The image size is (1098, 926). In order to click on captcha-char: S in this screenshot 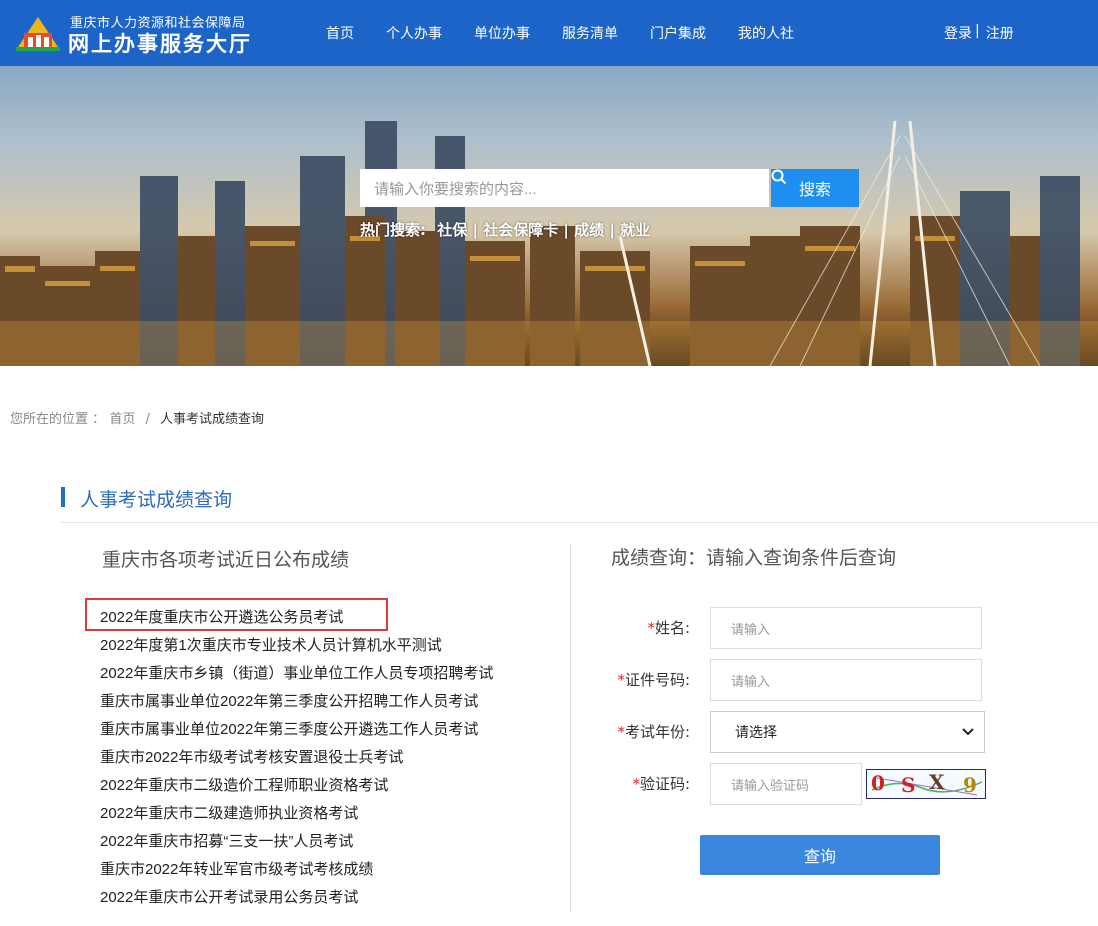, I will do `click(908, 785)`.